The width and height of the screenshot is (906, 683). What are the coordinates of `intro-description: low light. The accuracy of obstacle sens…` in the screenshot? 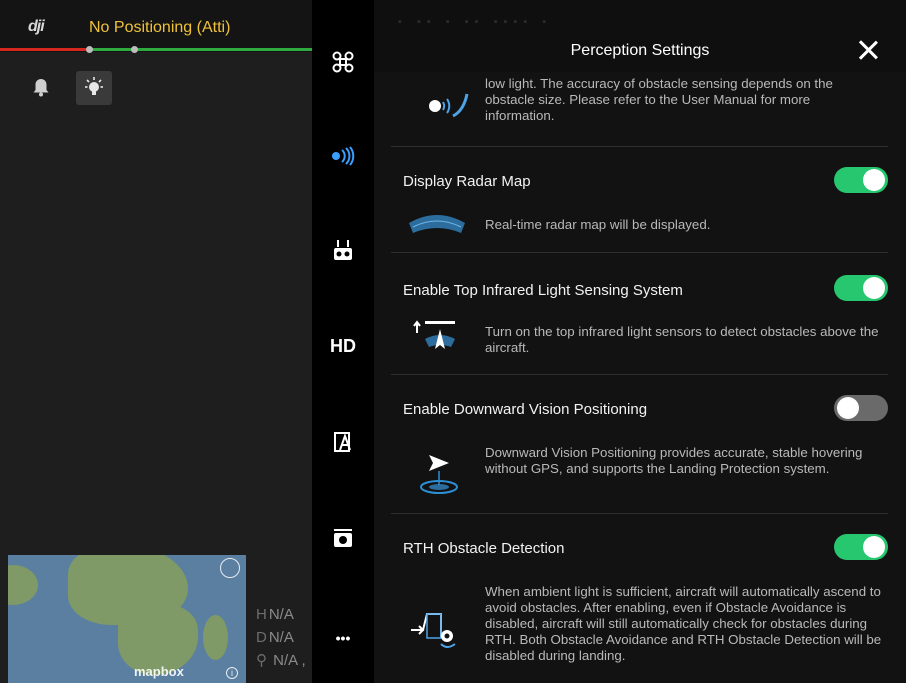 It's located at (659, 99).